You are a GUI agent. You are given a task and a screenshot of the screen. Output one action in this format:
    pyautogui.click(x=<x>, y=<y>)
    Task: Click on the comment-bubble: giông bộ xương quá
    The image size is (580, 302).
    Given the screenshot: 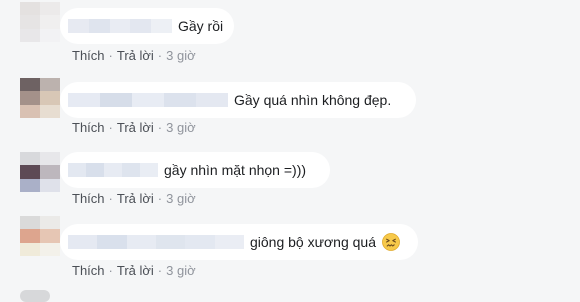 What is the action you would take?
    pyautogui.click(x=239, y=242)
    